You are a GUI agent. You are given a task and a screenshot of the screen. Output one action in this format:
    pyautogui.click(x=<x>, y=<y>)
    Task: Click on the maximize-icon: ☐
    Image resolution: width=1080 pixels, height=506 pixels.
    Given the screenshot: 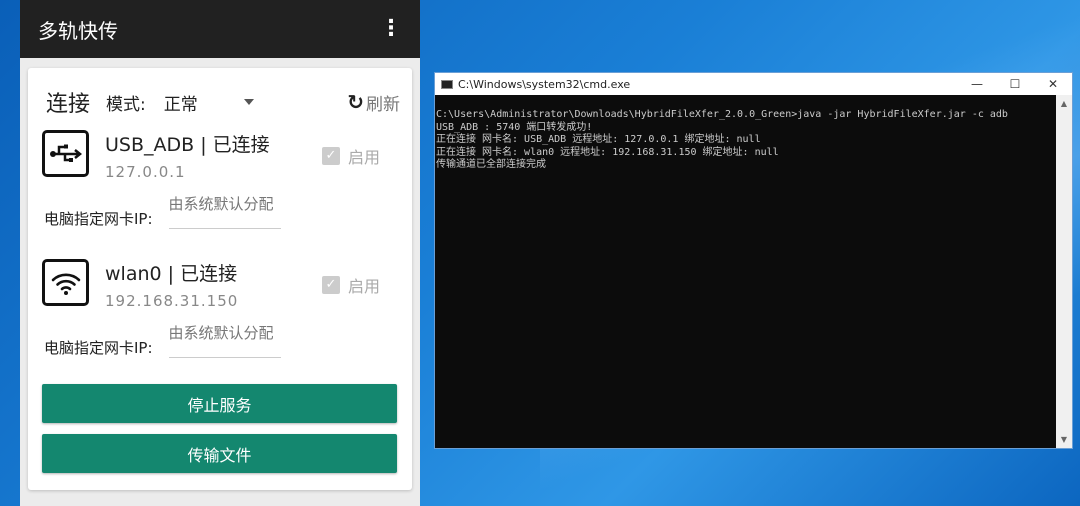 What is the action you would take?
    pyautogui.click(x=1015, y=84)
    